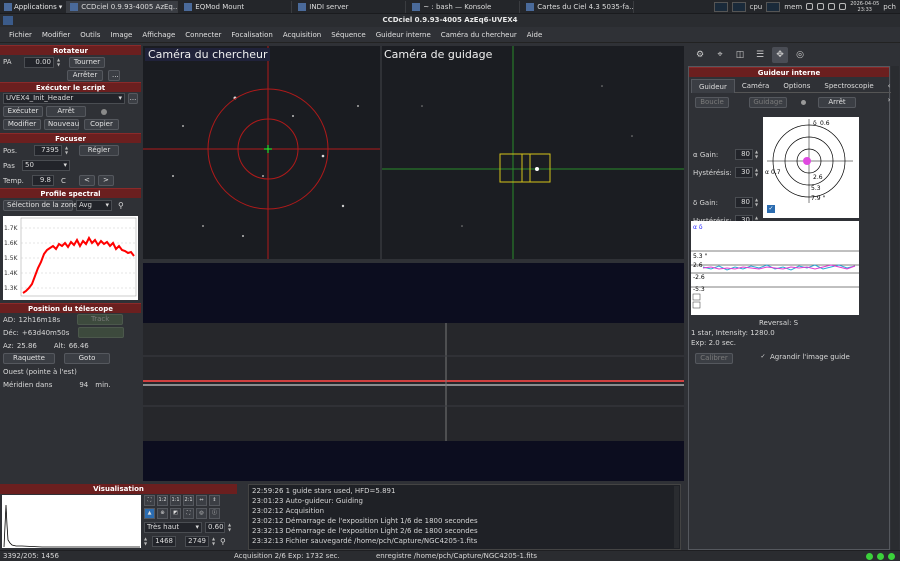  What do you see at coordinates (771, 209) in the screenshot?
I see `target-checkbox: ✓` at bounding box center [771, 209].